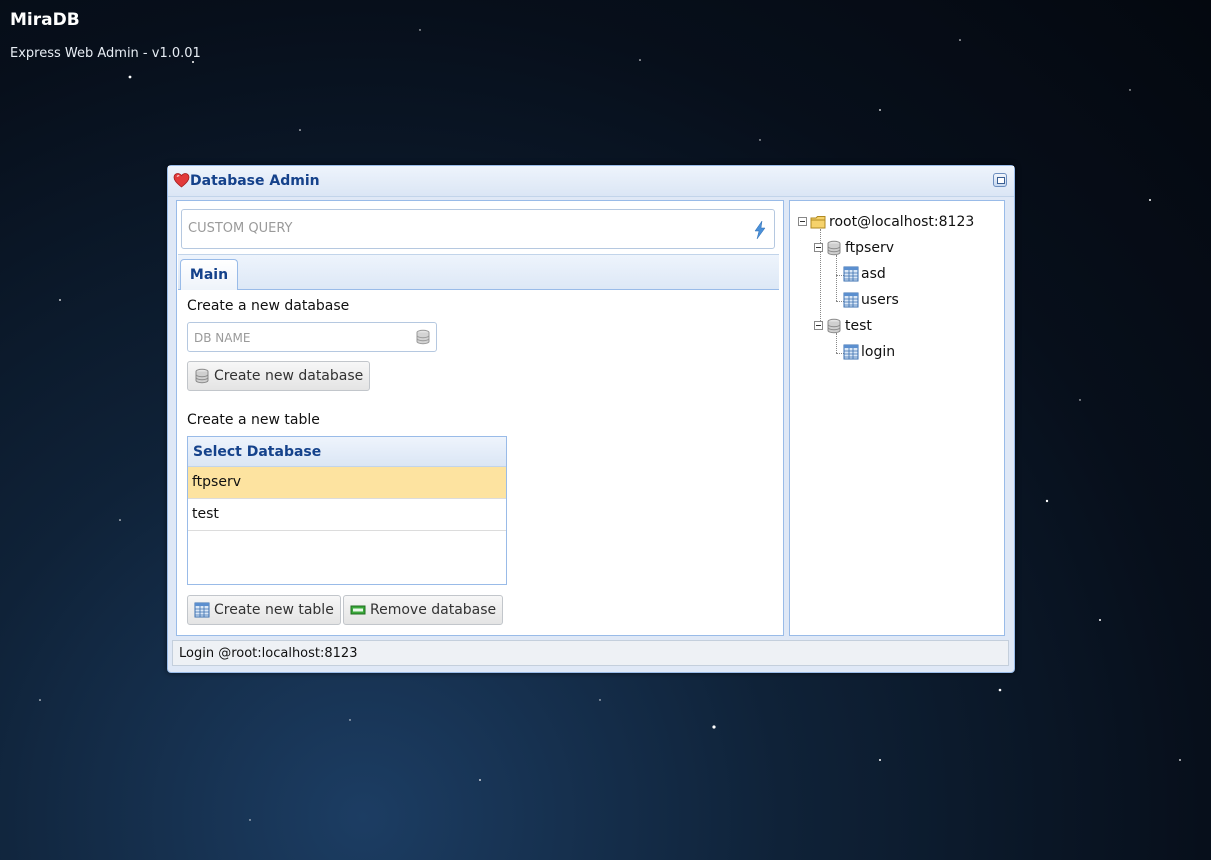 Image resolution: width=1211 pixels, height=860 pixels. Describe the element at coordinates (590, 653) in the screenshot. I see `status-bar: Login @root:localhost:8123` at that location.